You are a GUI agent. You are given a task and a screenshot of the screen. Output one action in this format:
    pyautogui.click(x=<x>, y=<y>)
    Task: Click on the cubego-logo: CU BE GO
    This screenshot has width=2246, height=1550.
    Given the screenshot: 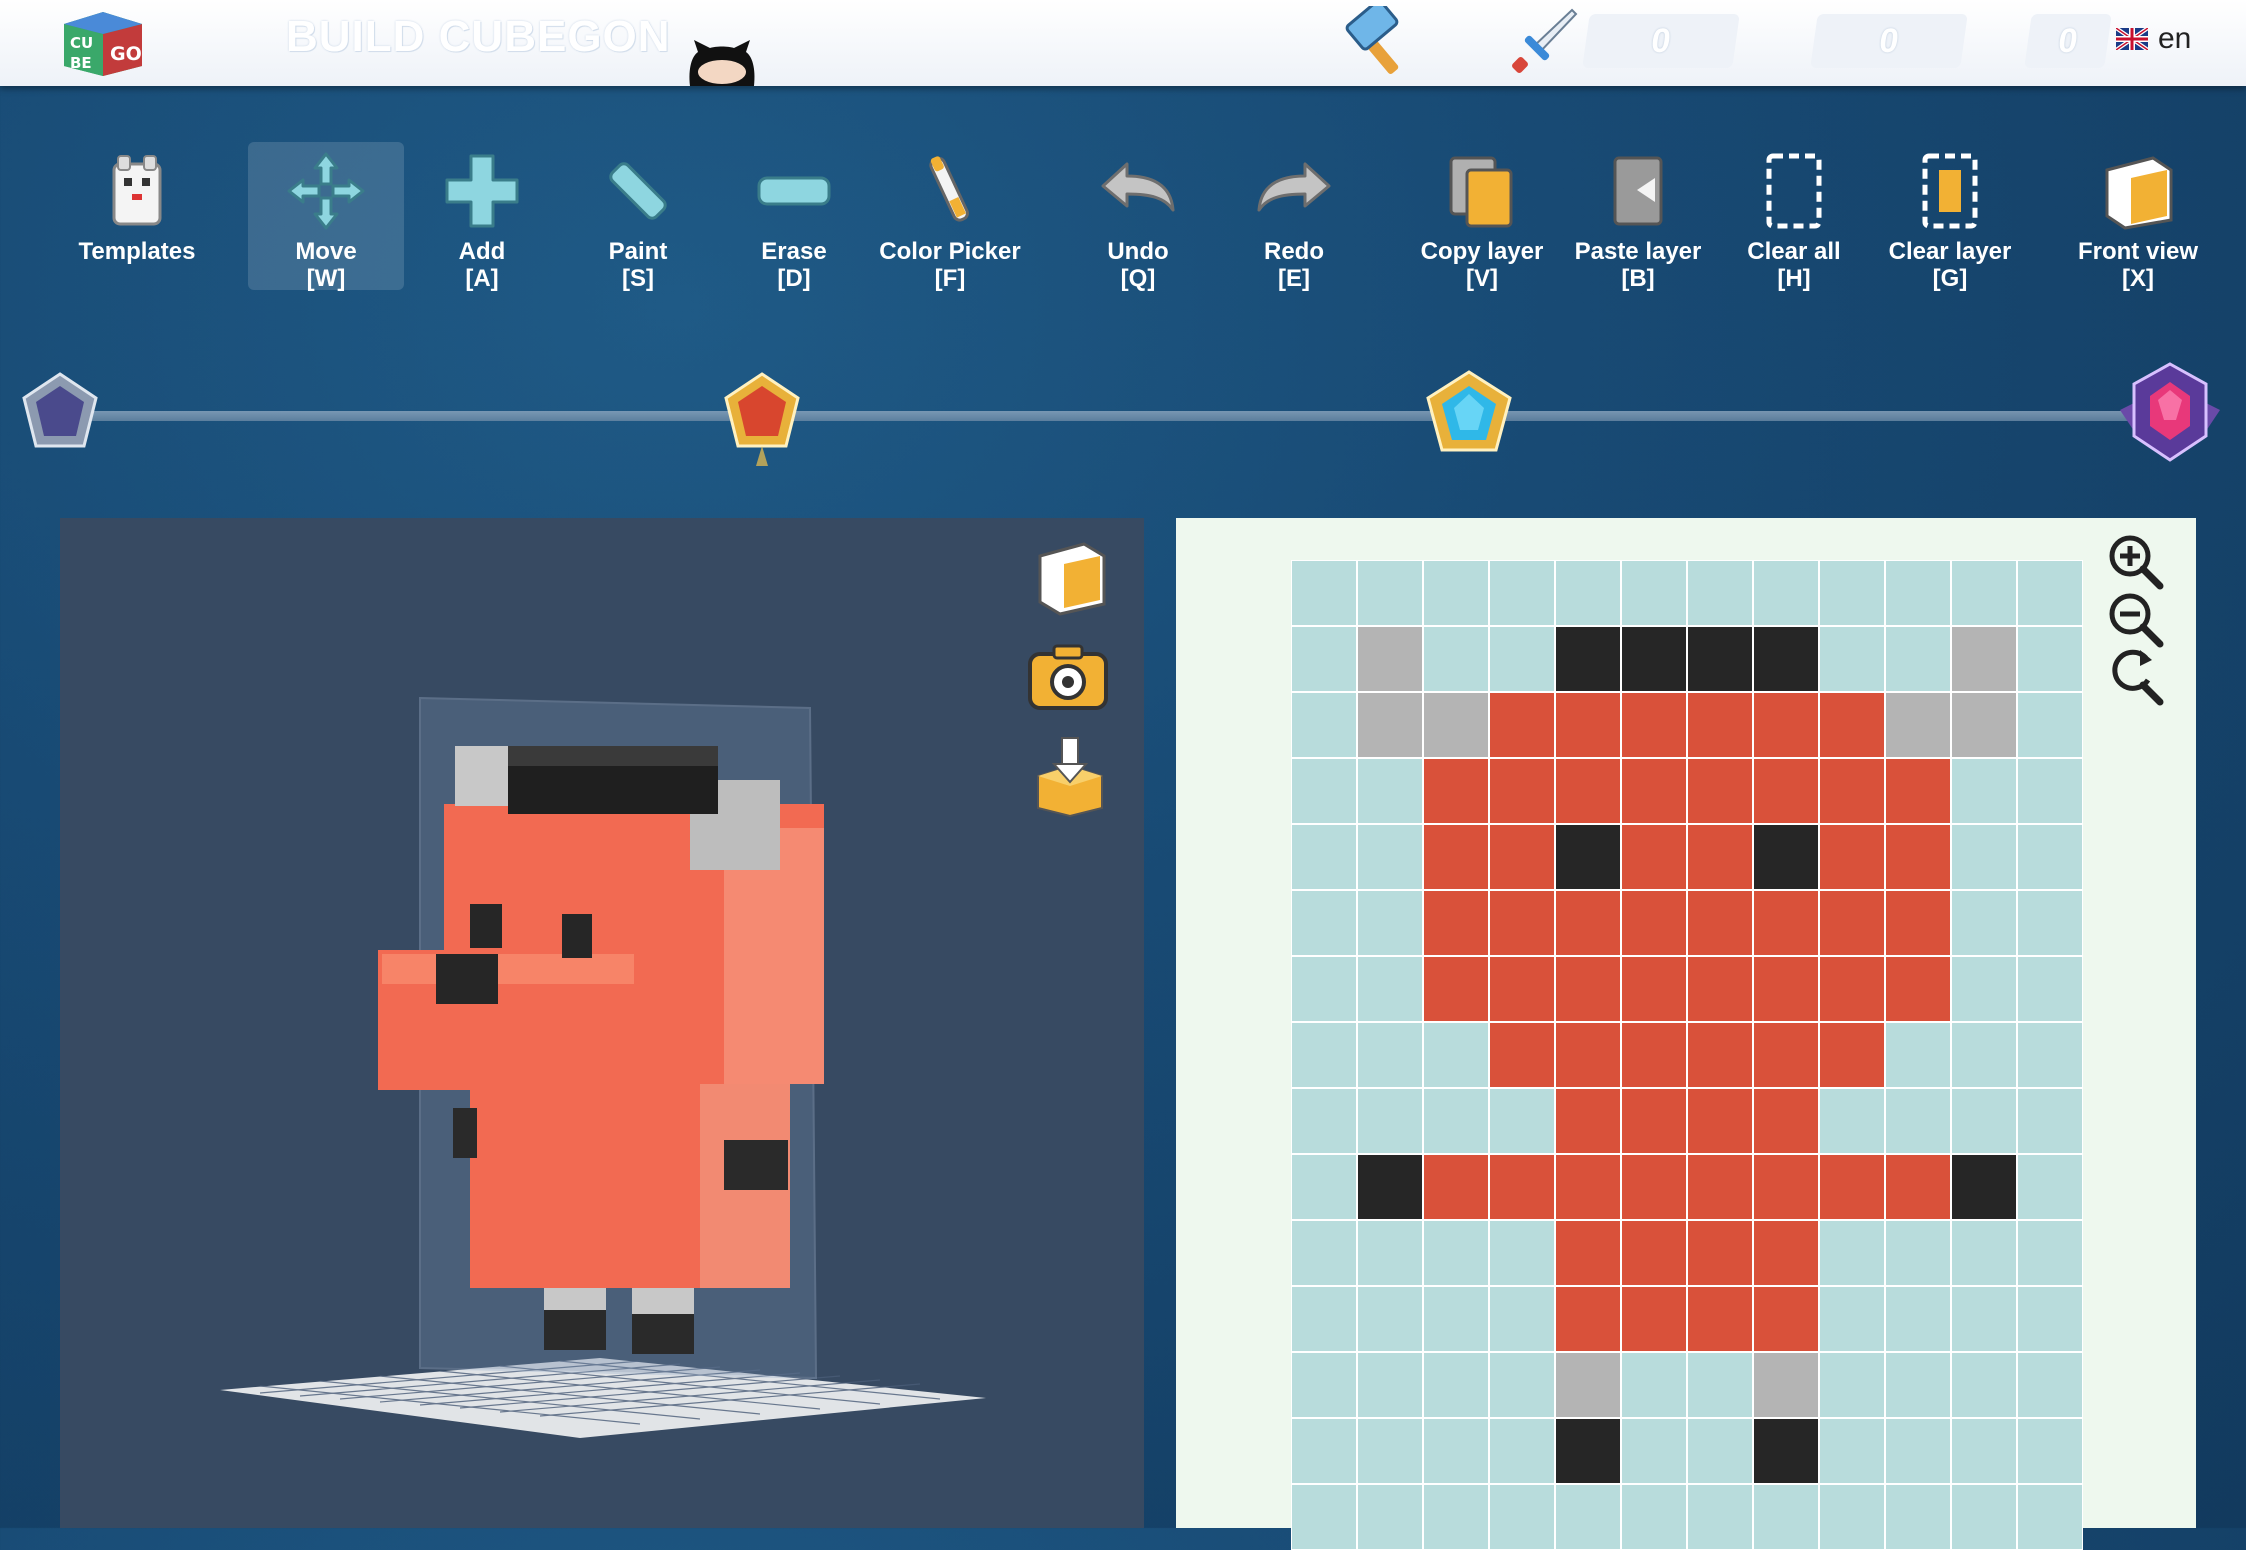 What is the action you would take?
    pyautogui.click(x=103, y=44)
    